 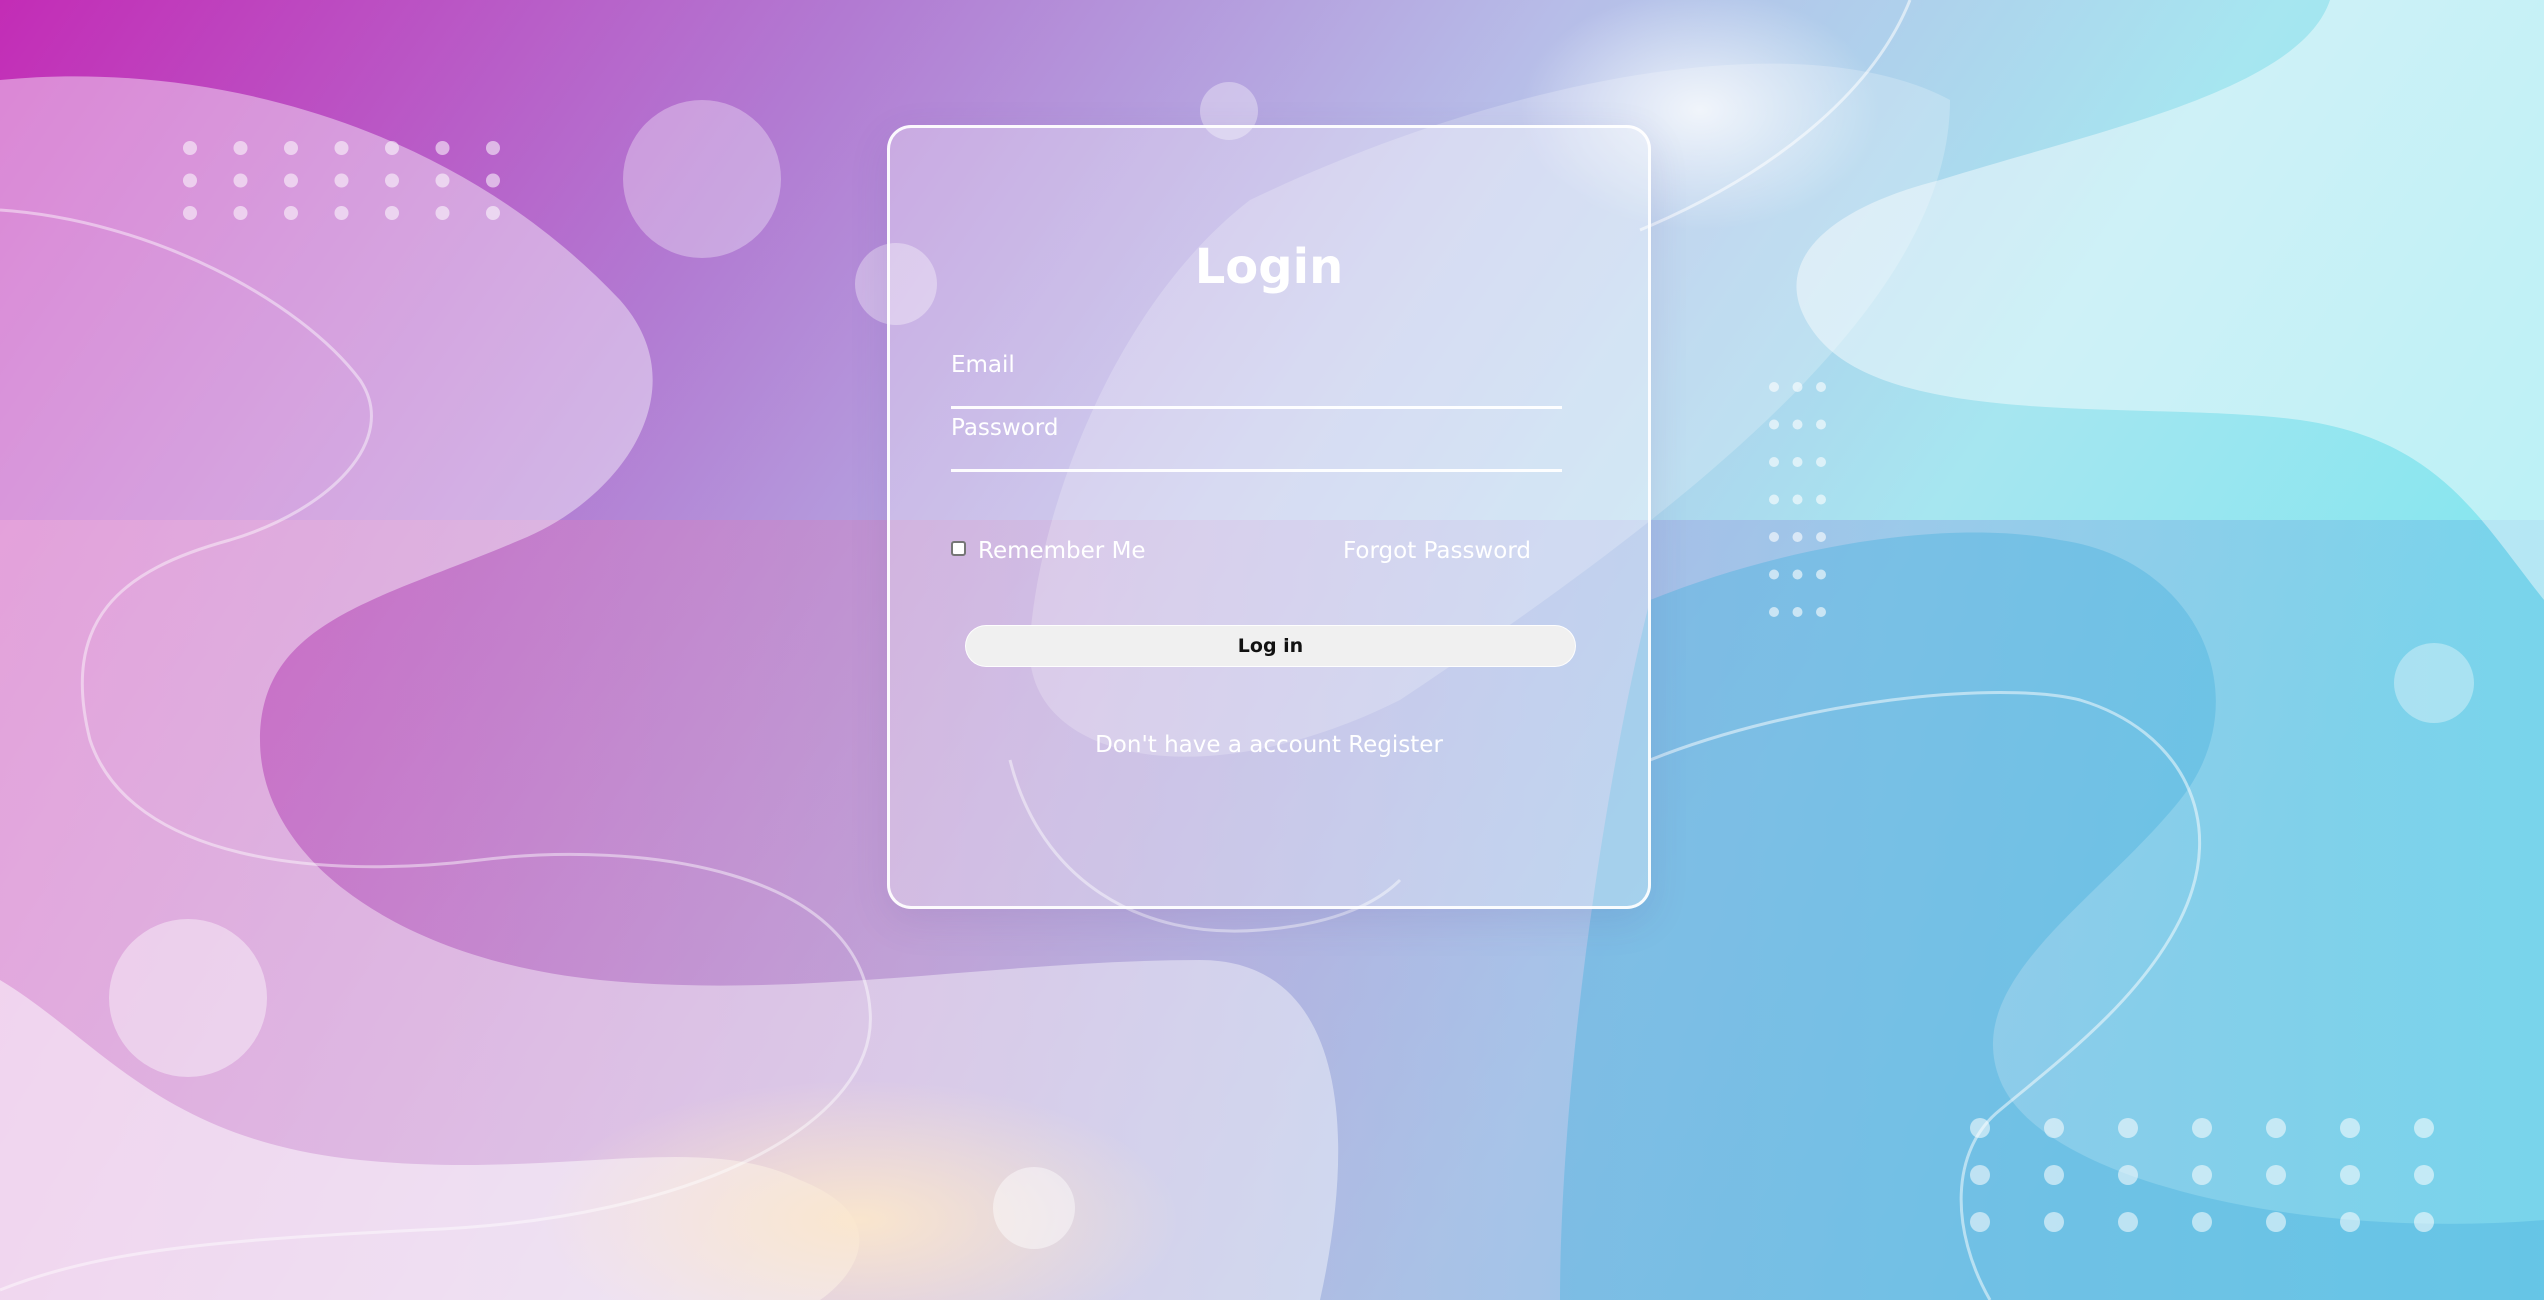 I want to click on register-link: Register, so click(x=1395, y=745).